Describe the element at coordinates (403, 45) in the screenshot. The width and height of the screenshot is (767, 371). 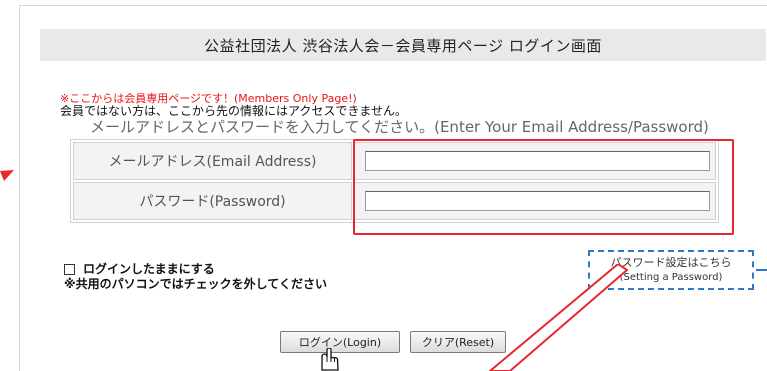
I see `page-title: 公益社団法人 渋谷法人会－会員専用ページ ログイン画面` at that location.